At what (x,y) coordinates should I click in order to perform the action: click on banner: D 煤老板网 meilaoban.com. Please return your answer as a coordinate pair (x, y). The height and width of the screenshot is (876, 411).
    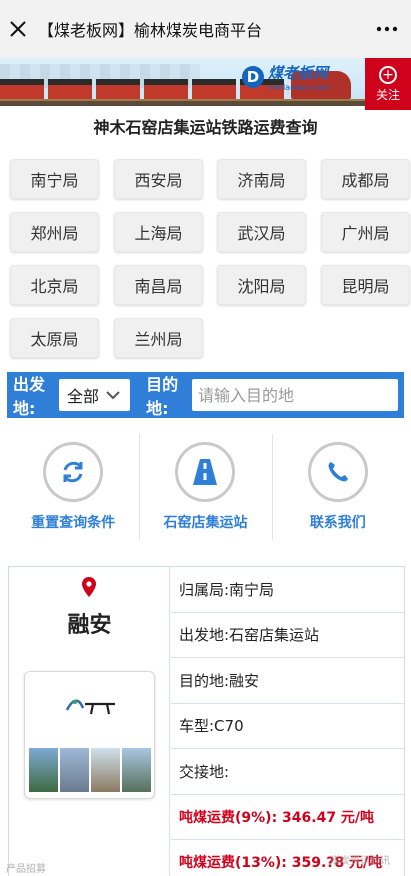
    Looking at the image, I should click on (205, 82).